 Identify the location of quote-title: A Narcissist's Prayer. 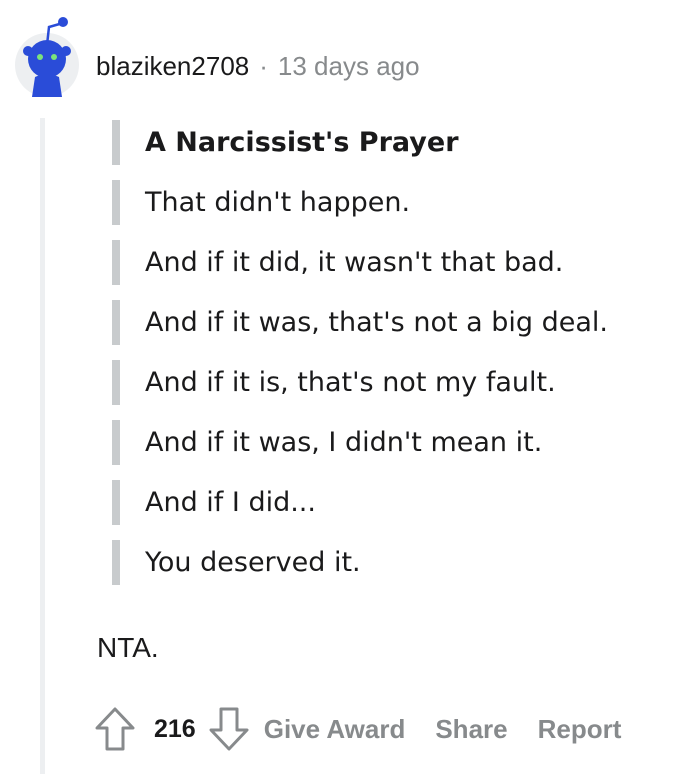
(360, 142).